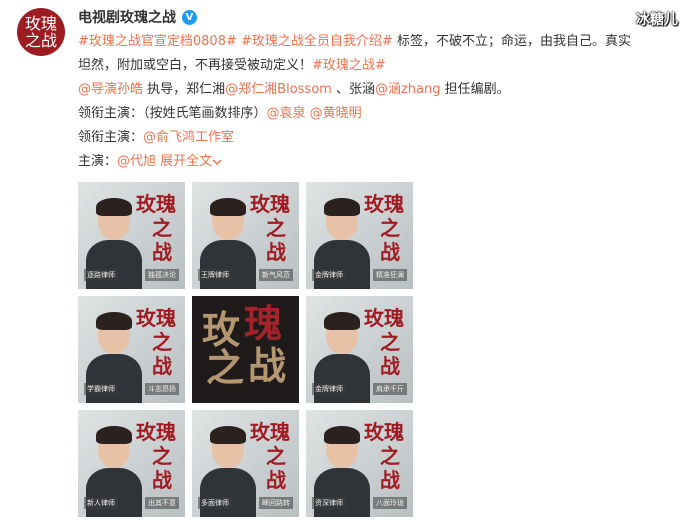  I want to click on poster-thumbnail: 玫瑰 之战 资深律师 八面玲珑, so click(359, 463).